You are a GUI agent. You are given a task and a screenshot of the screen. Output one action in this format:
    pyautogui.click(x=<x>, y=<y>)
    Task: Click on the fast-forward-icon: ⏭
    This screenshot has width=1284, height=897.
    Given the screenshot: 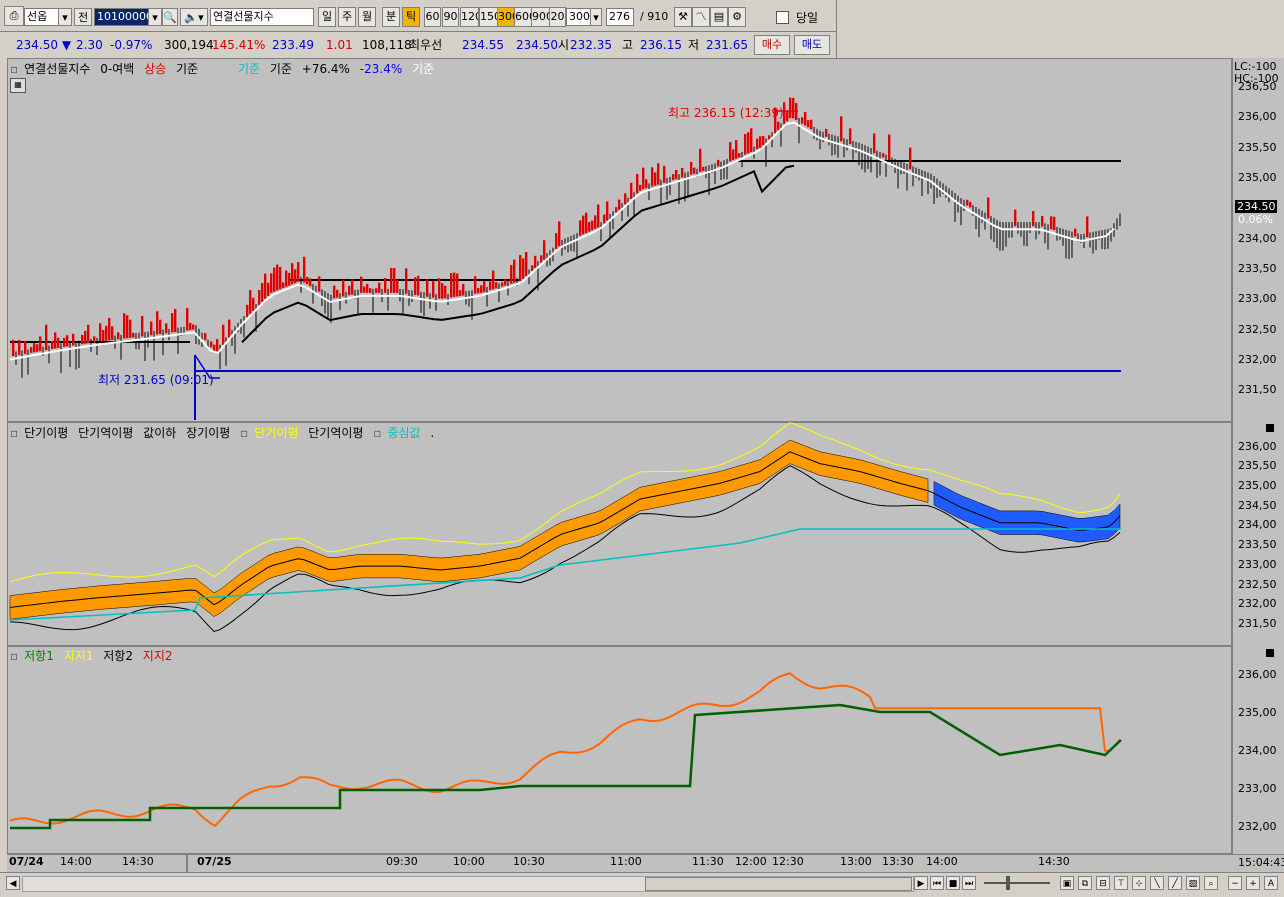 What is the action you would take?
    pyautogui.click(x=969, y=883)
    